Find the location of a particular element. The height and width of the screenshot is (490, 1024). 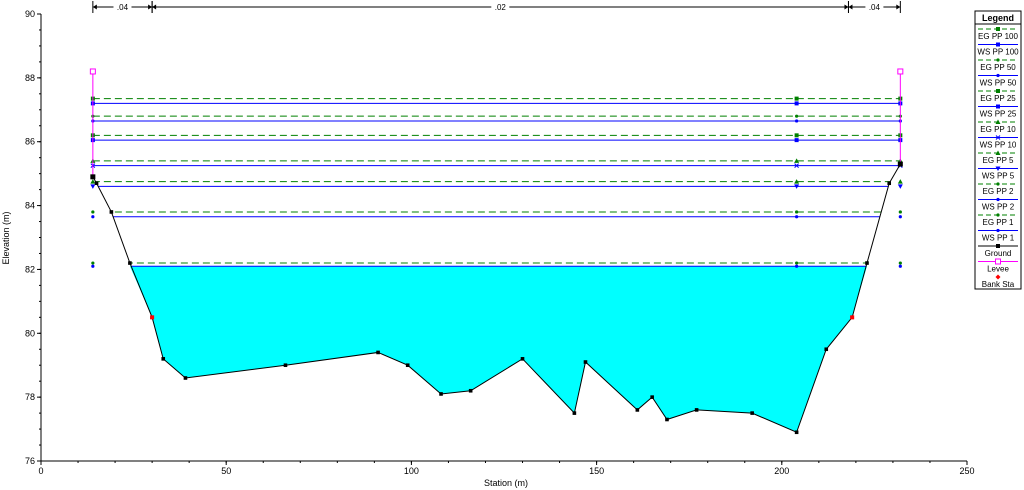

y-tick-label: 78 is located at coordinates (30, 397).